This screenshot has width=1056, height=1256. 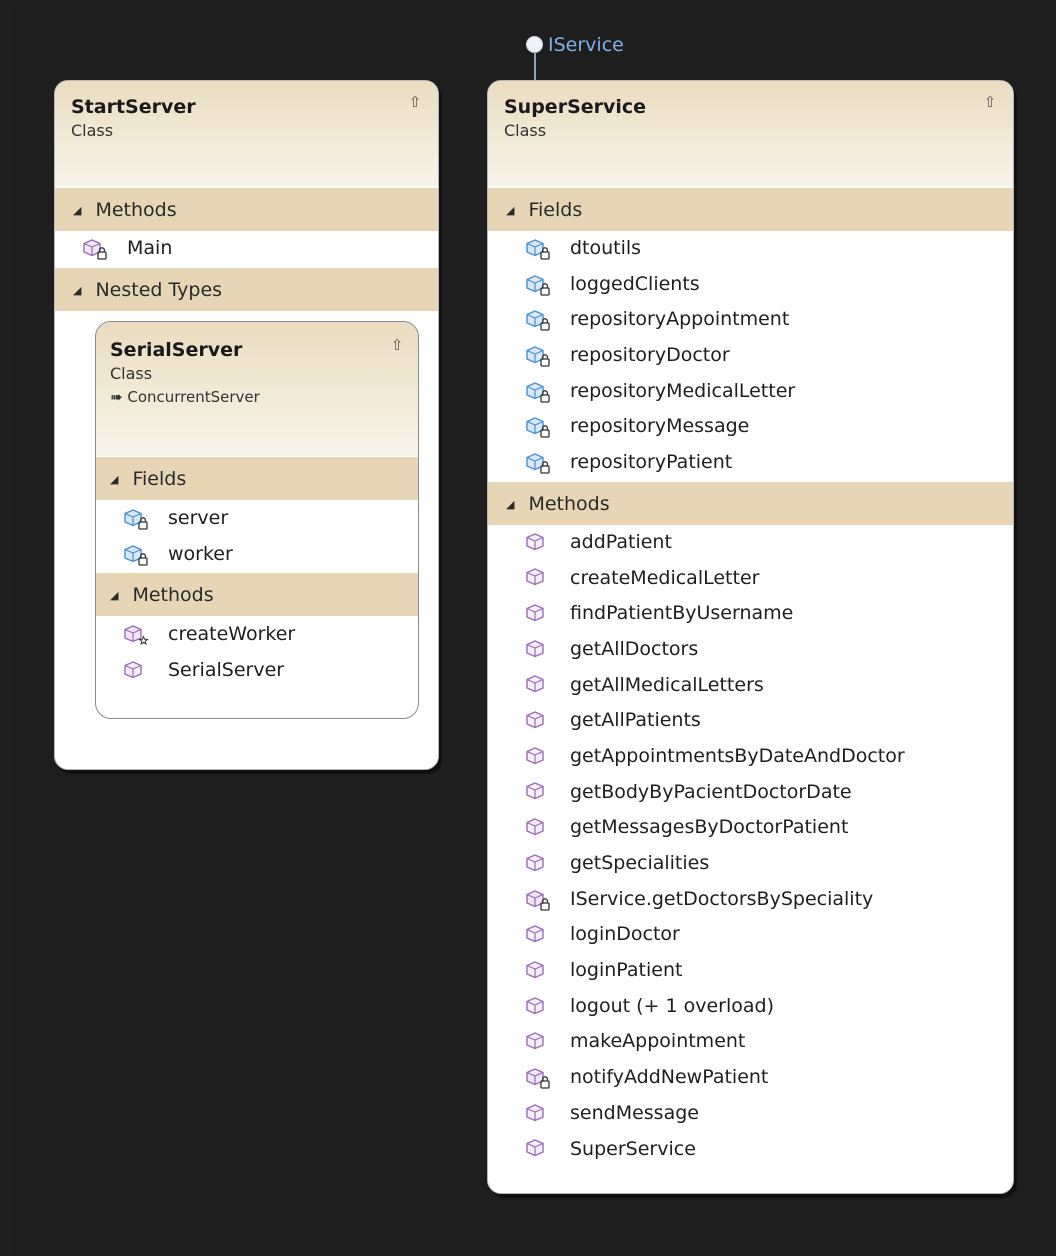 I want to click on member-item: getBodyByPacientDoctorDate, so click(x=750, y=793).